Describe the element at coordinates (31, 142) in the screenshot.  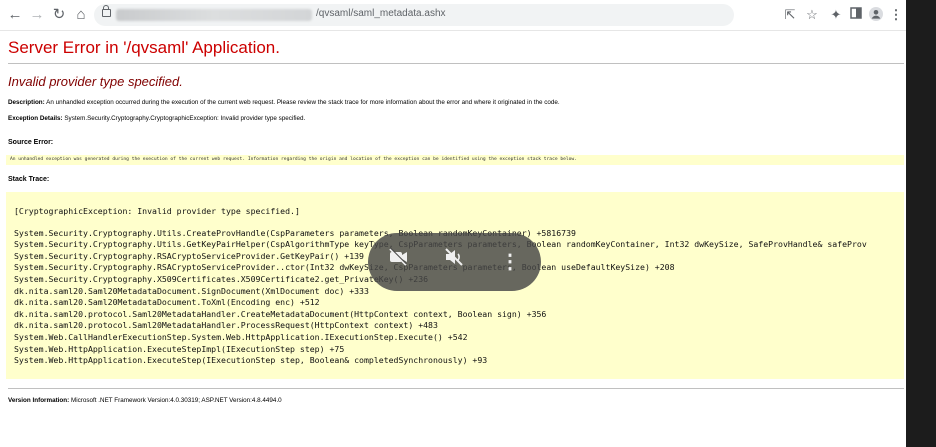
I see `source-error-label: Source Error:` at that location.